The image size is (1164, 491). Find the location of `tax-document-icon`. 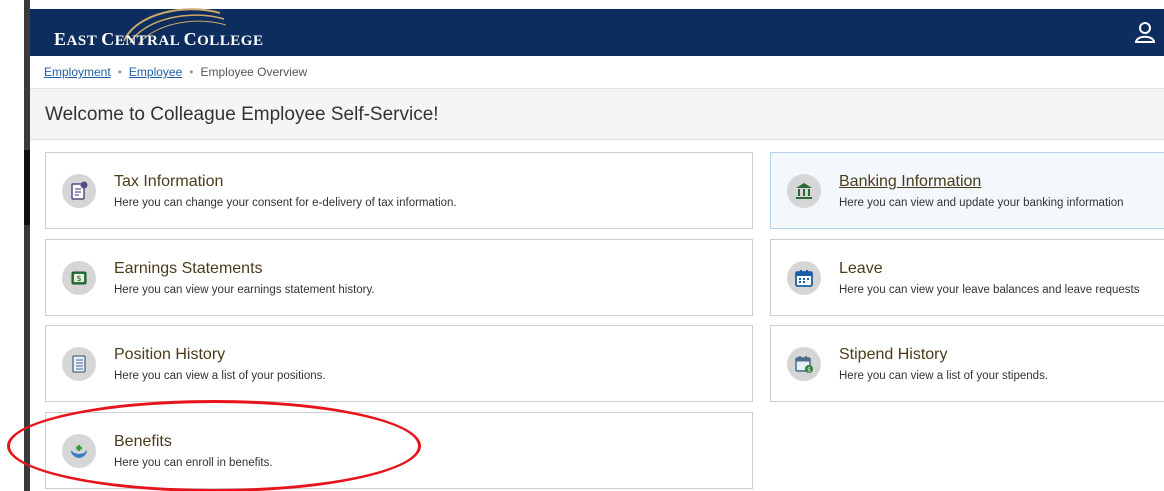

tax-document-icon is located at coordinates (79, 191).